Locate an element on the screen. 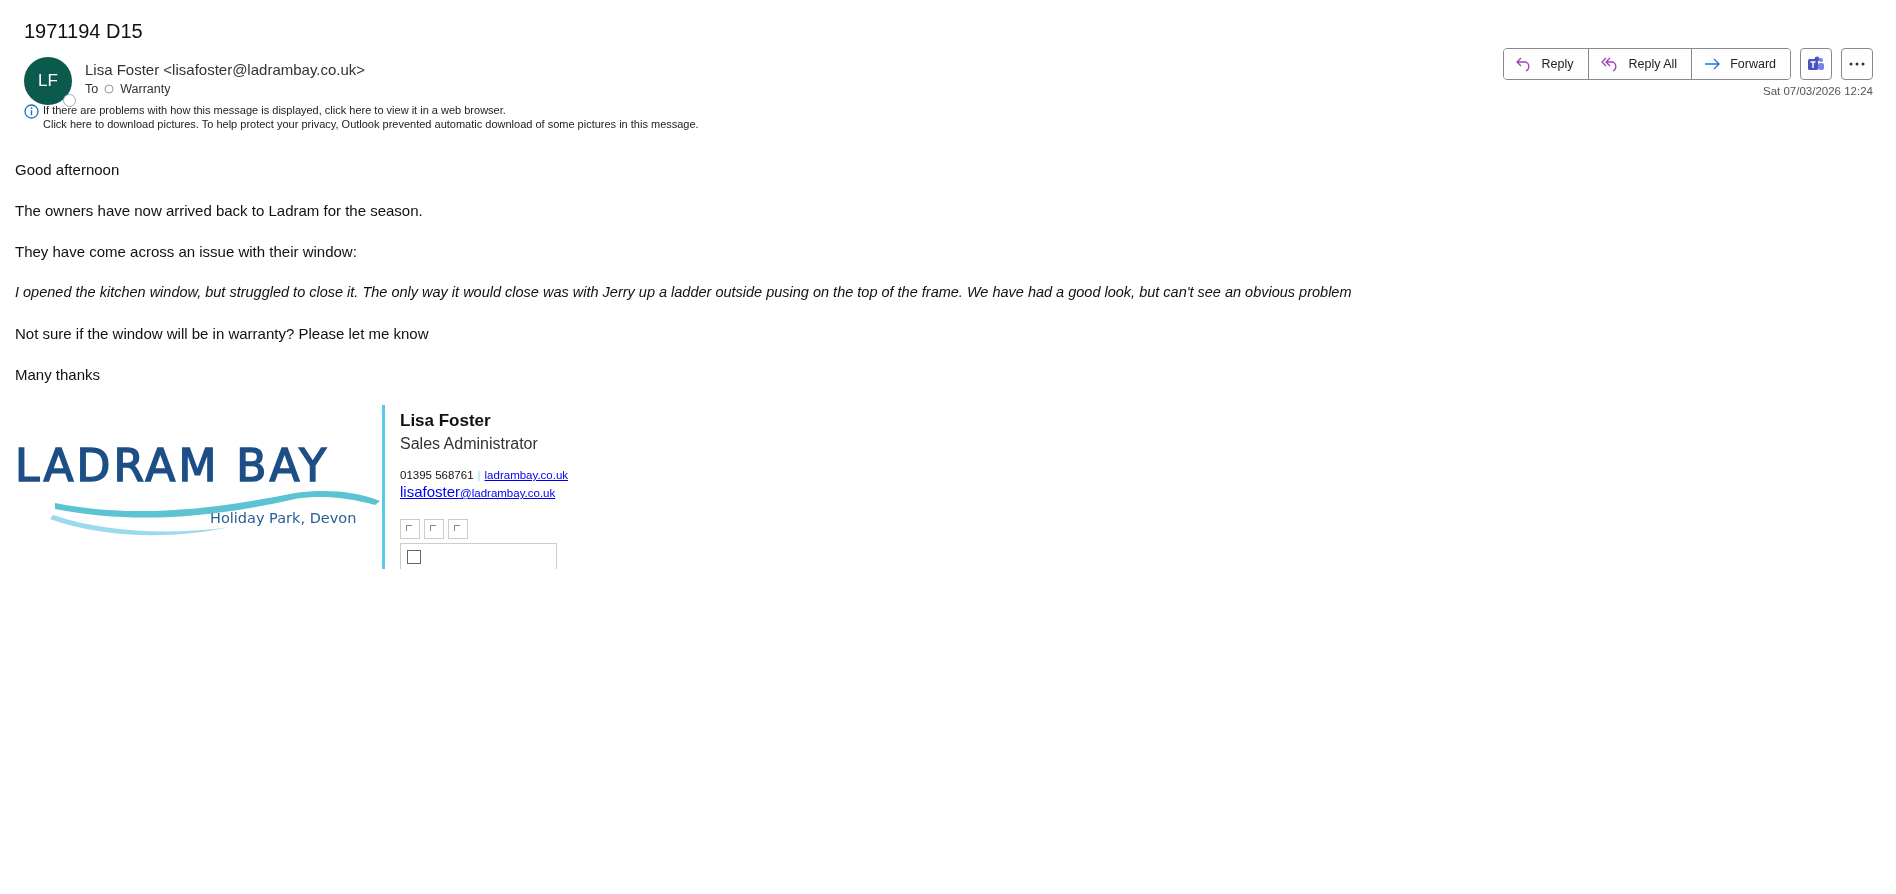 This screenshot has height=894, width=1896. body-paragraph: Many thanks is located at coordinates (58, 375).